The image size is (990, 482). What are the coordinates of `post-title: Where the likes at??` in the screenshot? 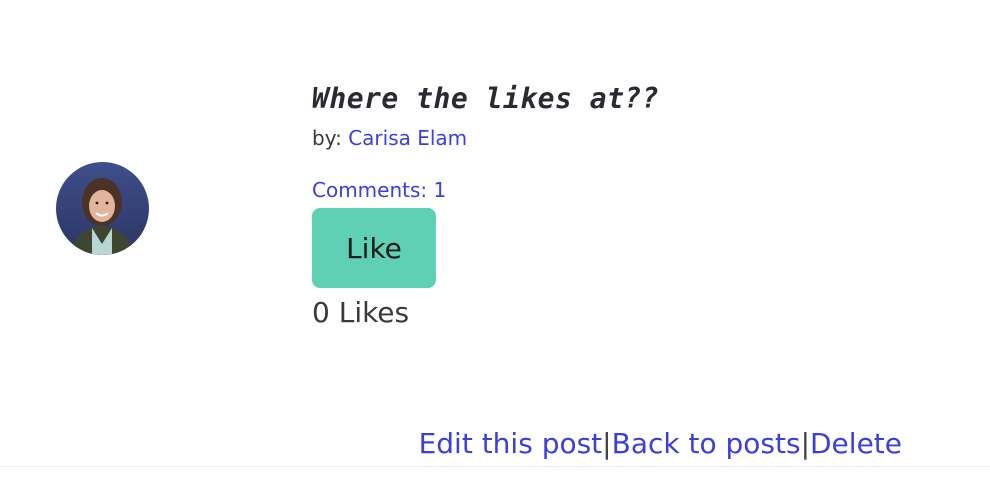 It's located at (486, 98).